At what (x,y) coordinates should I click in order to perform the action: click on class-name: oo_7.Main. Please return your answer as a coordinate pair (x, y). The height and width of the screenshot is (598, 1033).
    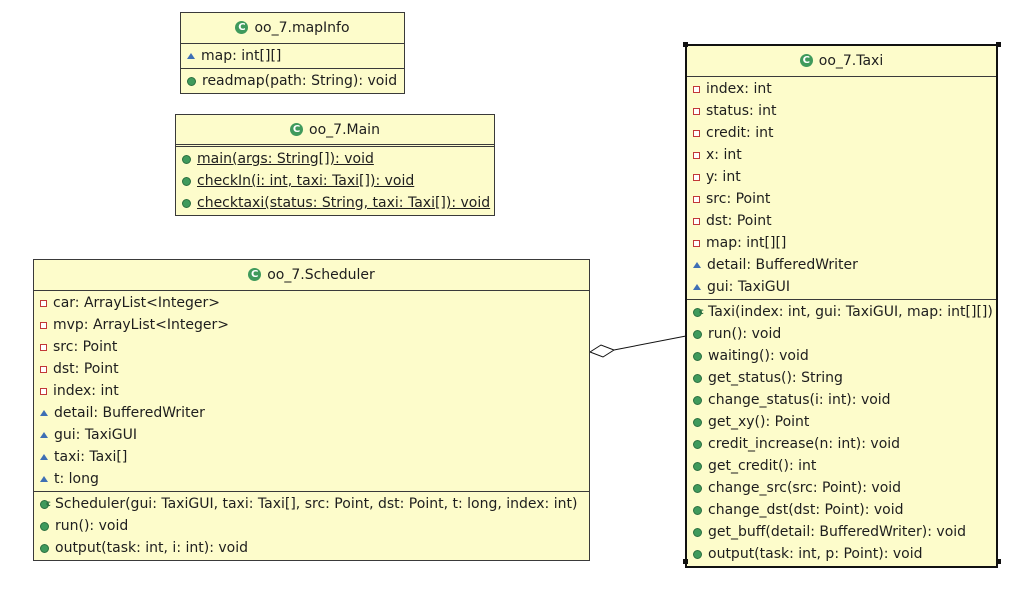
    Looking at the image, I should click on (344, 130).